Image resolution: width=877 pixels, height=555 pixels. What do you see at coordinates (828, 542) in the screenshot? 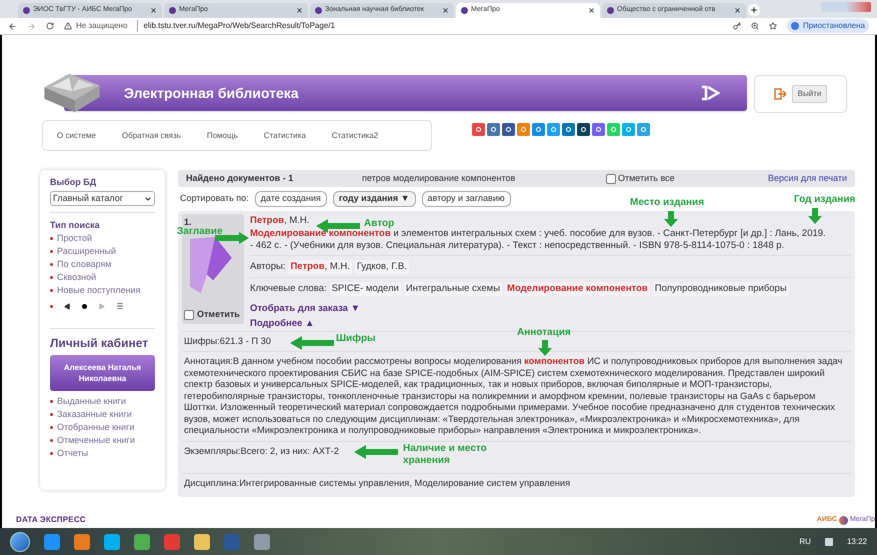
I see `tray-icon` at bounding box center [828, 542].